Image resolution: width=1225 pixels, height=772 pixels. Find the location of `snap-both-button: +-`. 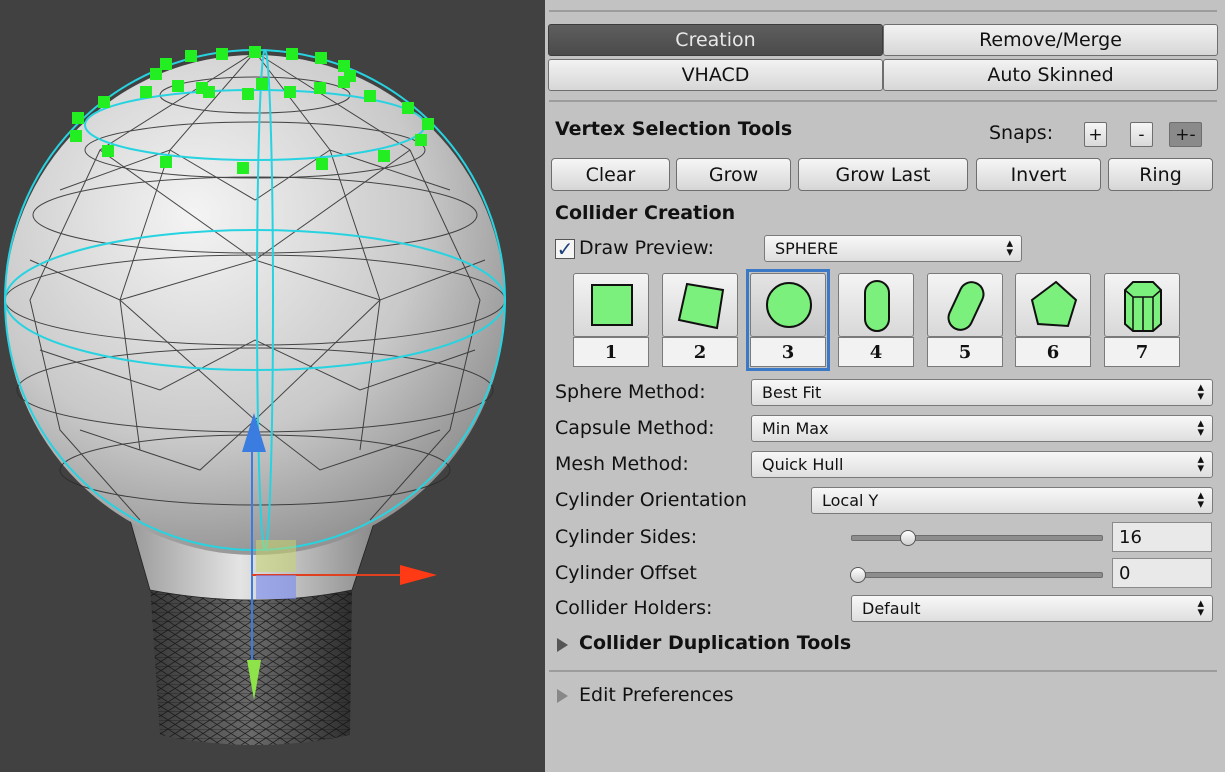

snap-both-button: +- is located at coordinates (1185, 134).